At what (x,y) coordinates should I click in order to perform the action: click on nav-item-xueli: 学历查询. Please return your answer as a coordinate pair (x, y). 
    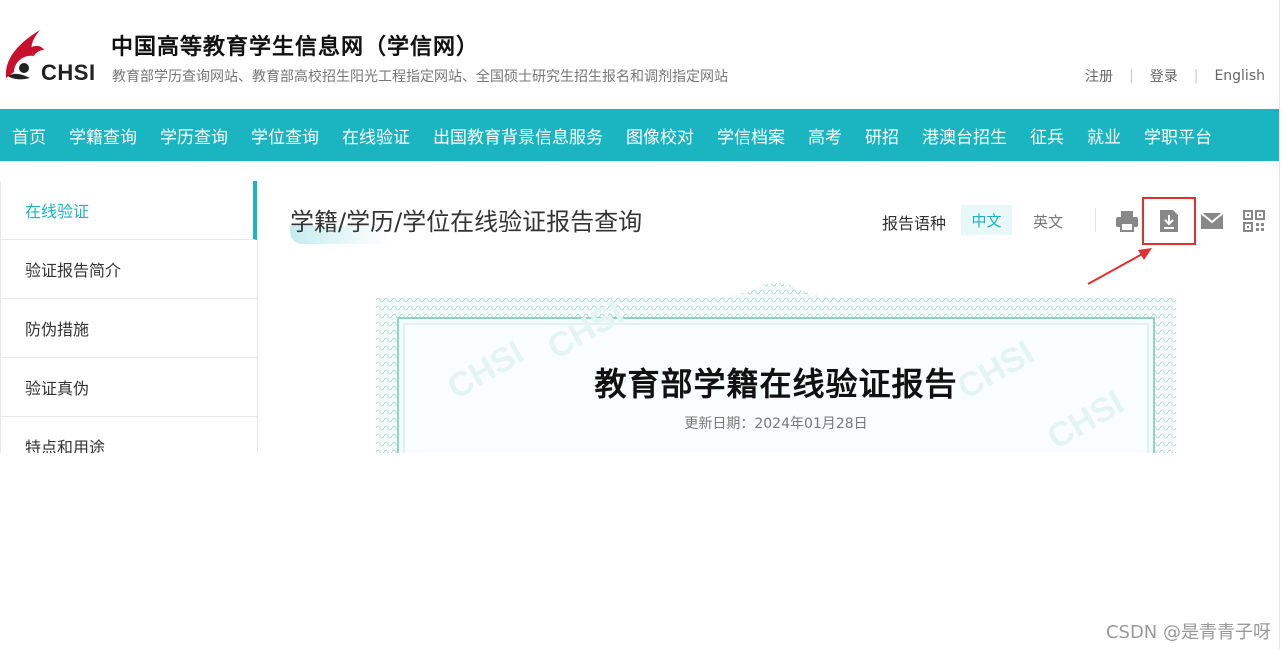
    Looking at the image, I should click on (194, 135).